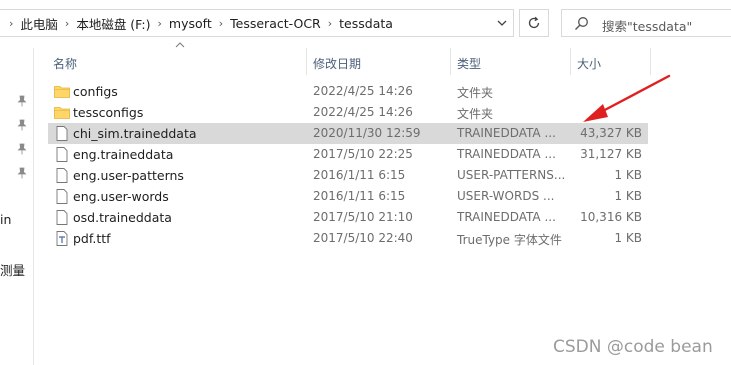  What do you see at coordinates (367, 133) in the screenshot?
I see `file-date: 2020/11/30 12:59` at bounding box center [367, 133].